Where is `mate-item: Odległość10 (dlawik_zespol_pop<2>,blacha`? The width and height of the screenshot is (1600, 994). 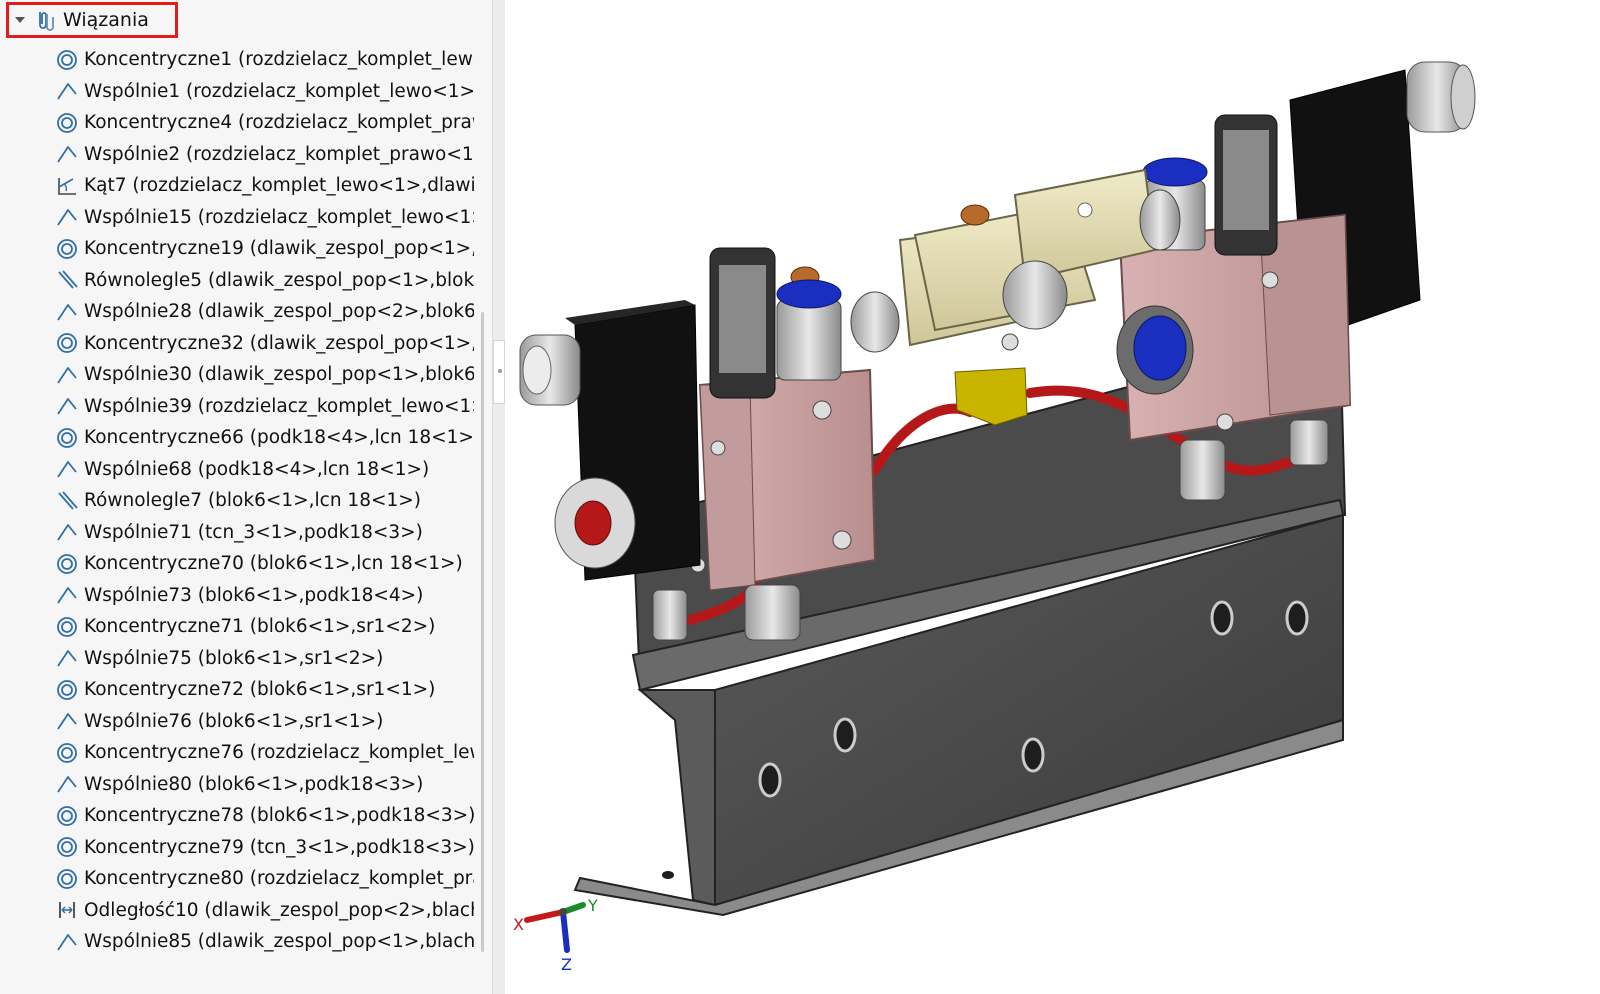 mate-item: Odległość10 (dlawik_zespol_pop<2>,blacha is located at coordinates (237, 911).